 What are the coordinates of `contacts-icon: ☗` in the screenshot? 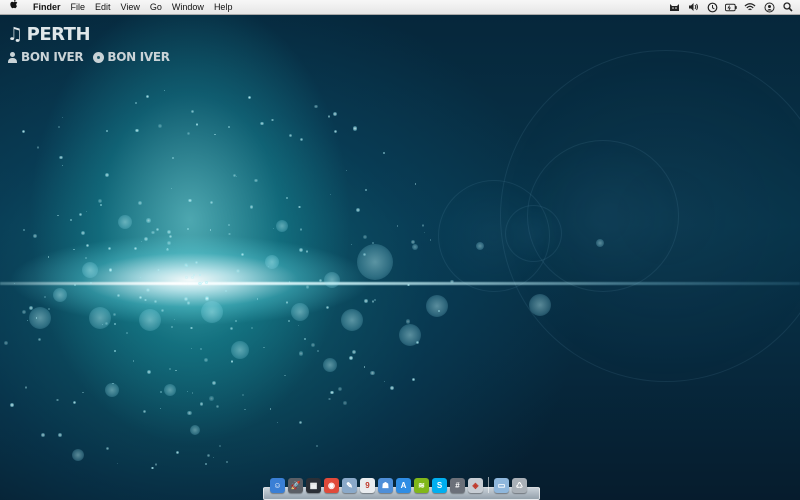 It's located at (385, 485).